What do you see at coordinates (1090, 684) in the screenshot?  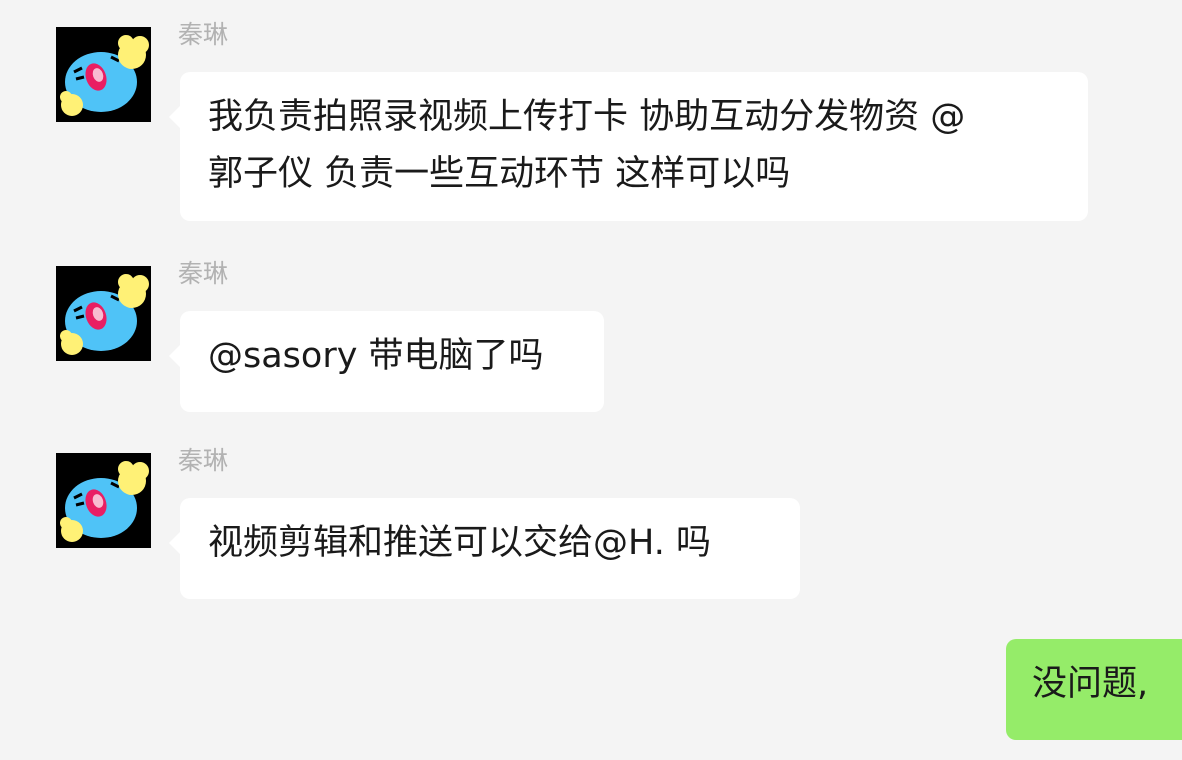 I see `message-text: 没问题,` at bounding box center [1090, 684].